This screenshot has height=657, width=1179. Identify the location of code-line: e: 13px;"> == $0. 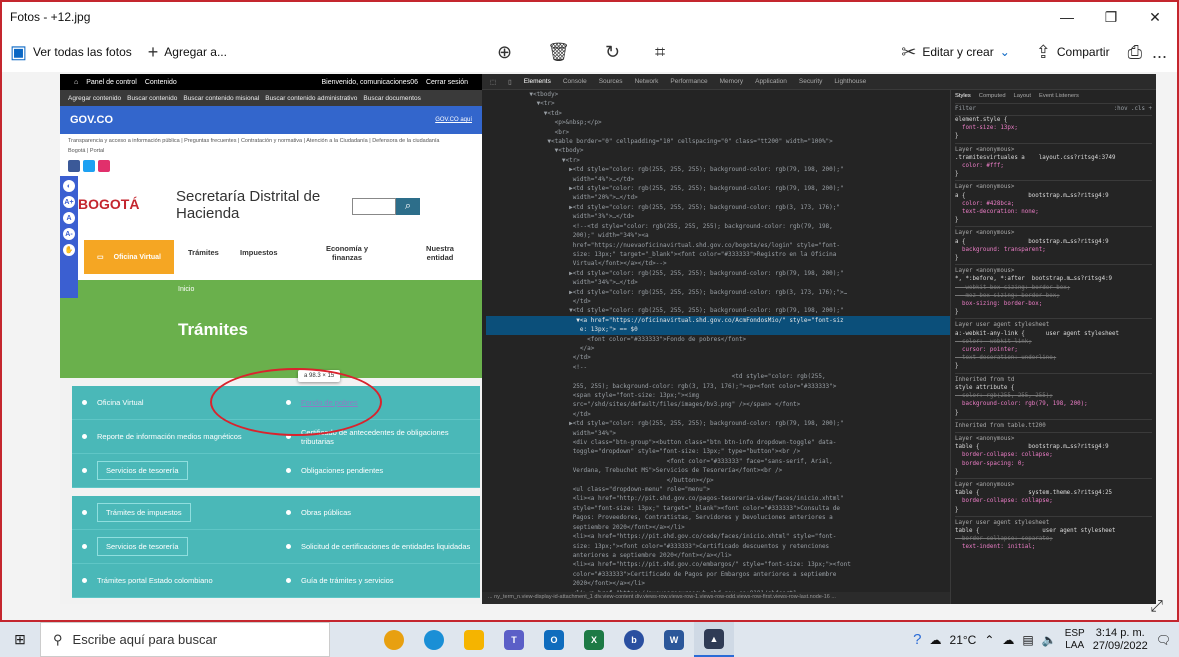
(718, 330).